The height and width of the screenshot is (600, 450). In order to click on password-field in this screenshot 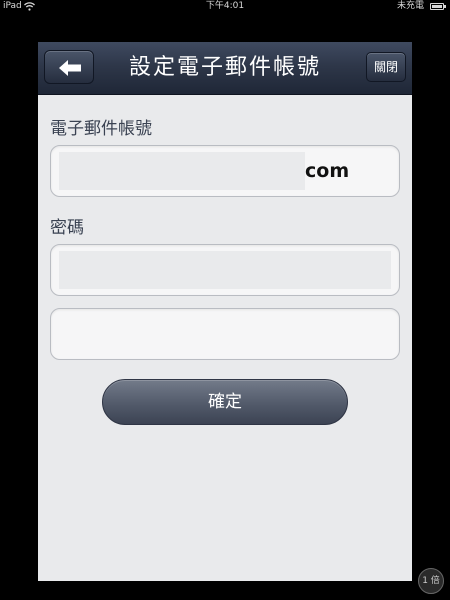, I will do `click(225, 270)`.